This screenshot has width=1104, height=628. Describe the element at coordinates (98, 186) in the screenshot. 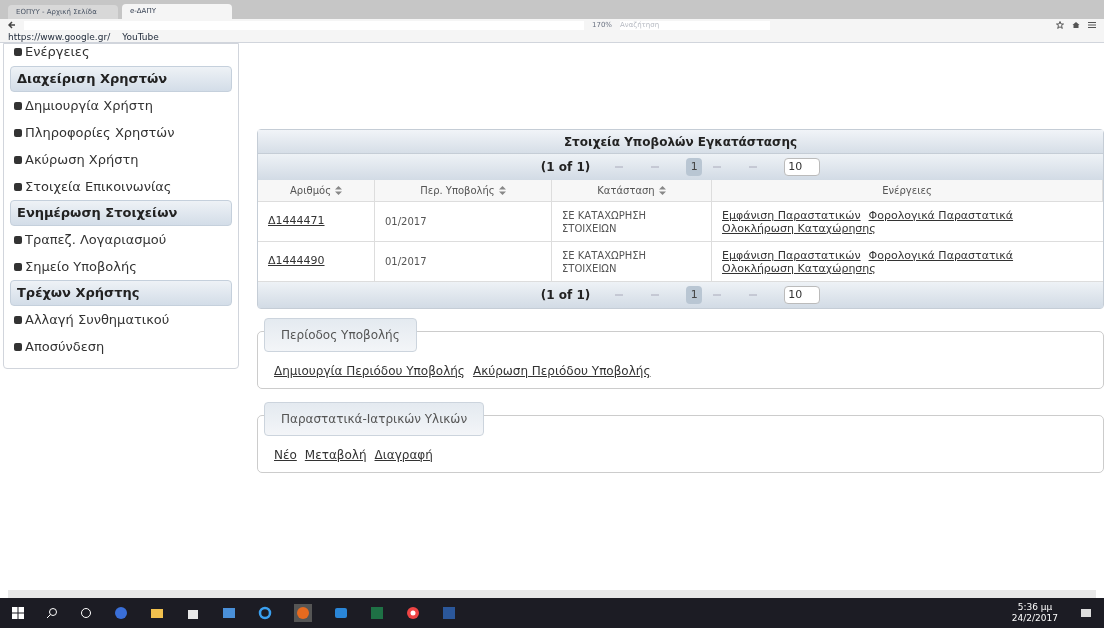

I see `sidebar-link: Στοιχεία Επικοινωνίας` at that location.